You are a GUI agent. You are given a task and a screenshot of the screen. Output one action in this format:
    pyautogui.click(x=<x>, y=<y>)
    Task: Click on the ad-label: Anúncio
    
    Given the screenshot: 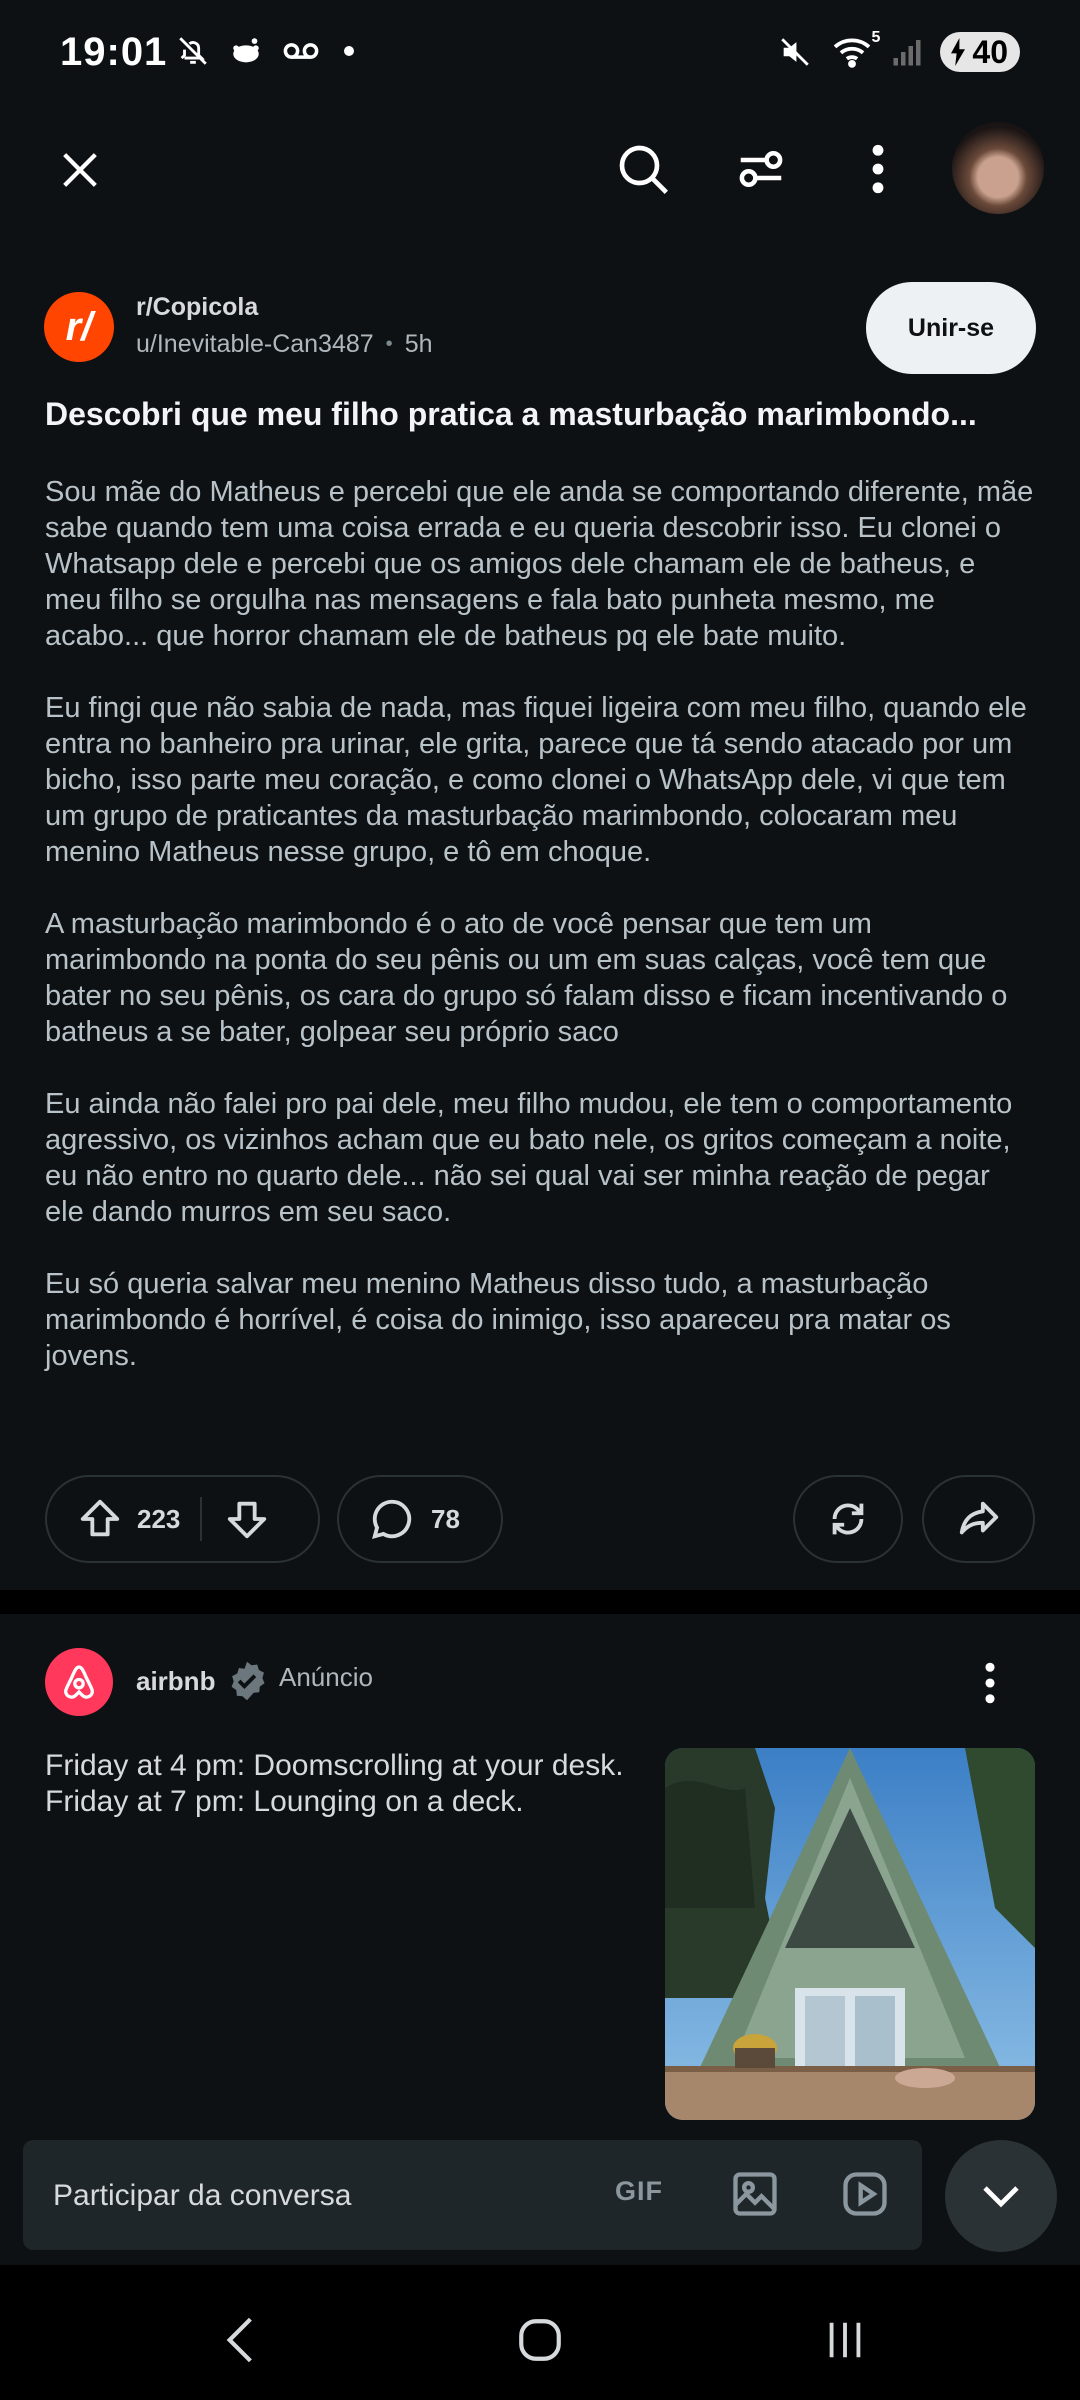 What is the action you would take?
    pyautogui.click(x=326, y=1677)
    